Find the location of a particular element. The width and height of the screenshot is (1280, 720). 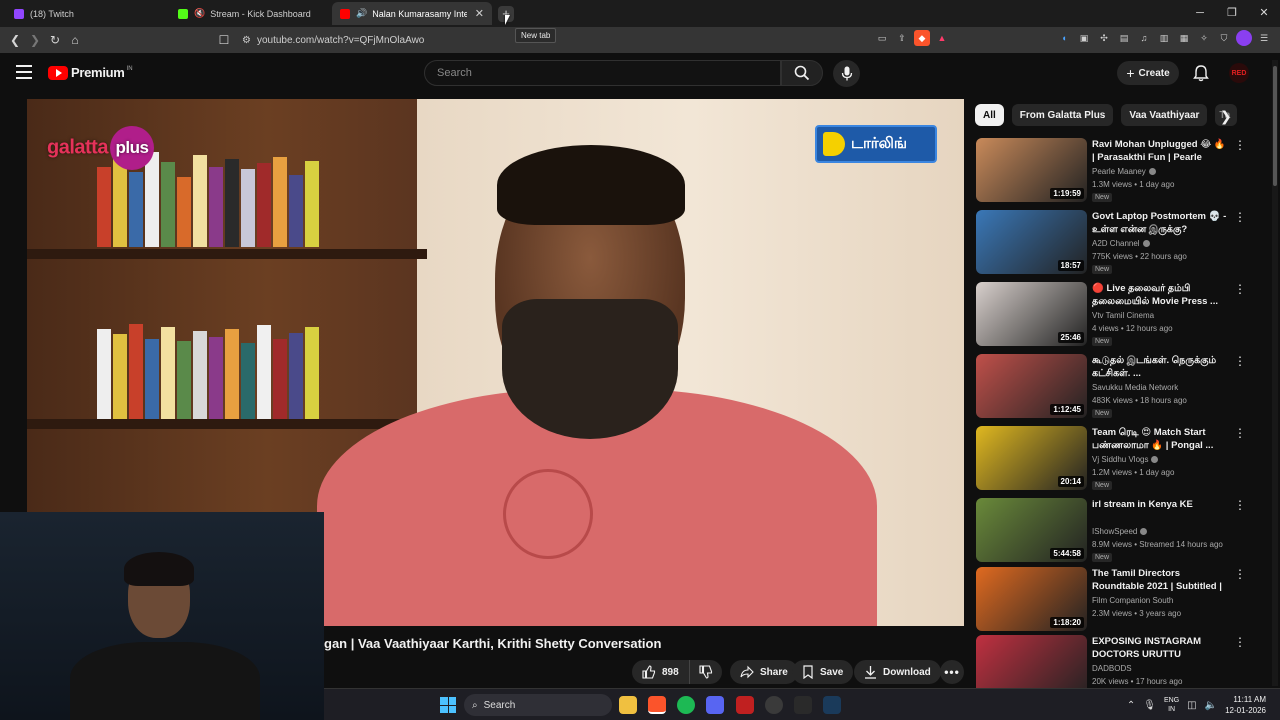

like-button: 898 is located at coordinates (661, 672).